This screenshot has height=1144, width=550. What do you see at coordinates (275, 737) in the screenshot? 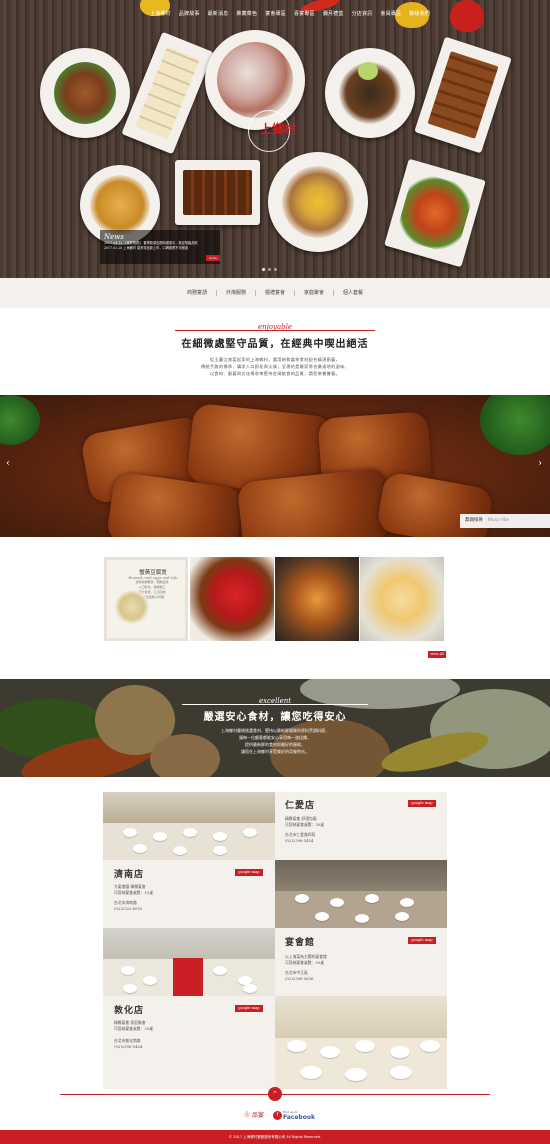
I see `veg-paragraph: 讓每一位顧客都能安心享用每一道佳餚，` at bounding box center [275, 737].